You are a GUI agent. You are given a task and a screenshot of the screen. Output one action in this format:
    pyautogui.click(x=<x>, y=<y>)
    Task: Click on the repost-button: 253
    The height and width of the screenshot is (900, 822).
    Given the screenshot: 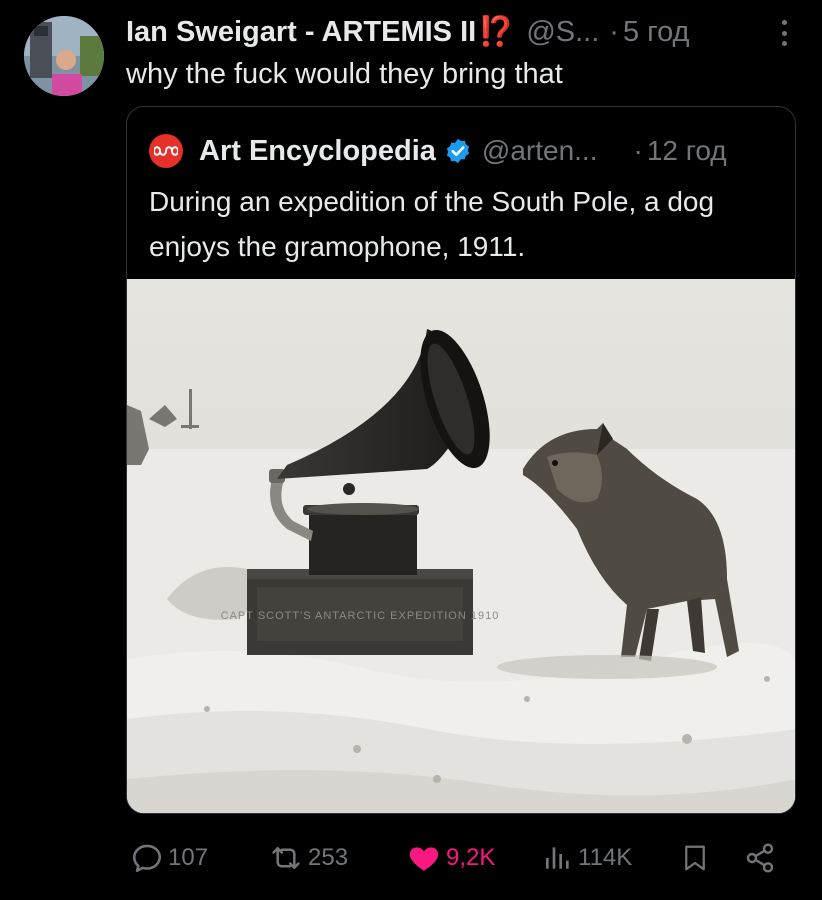 What is the action you would take?
    pyautogui.click(x=308, y=858)
    